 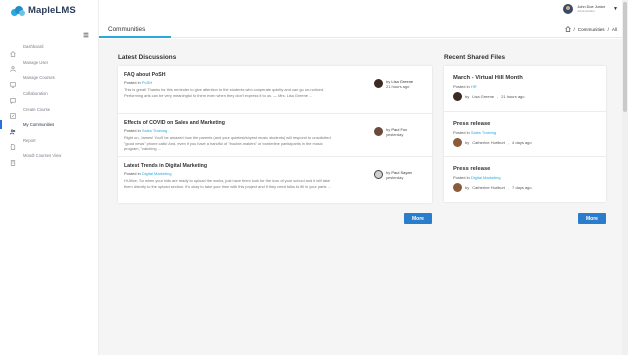 I want to click on breadcrumb-communities: Communities, so click(x=591, y=29).